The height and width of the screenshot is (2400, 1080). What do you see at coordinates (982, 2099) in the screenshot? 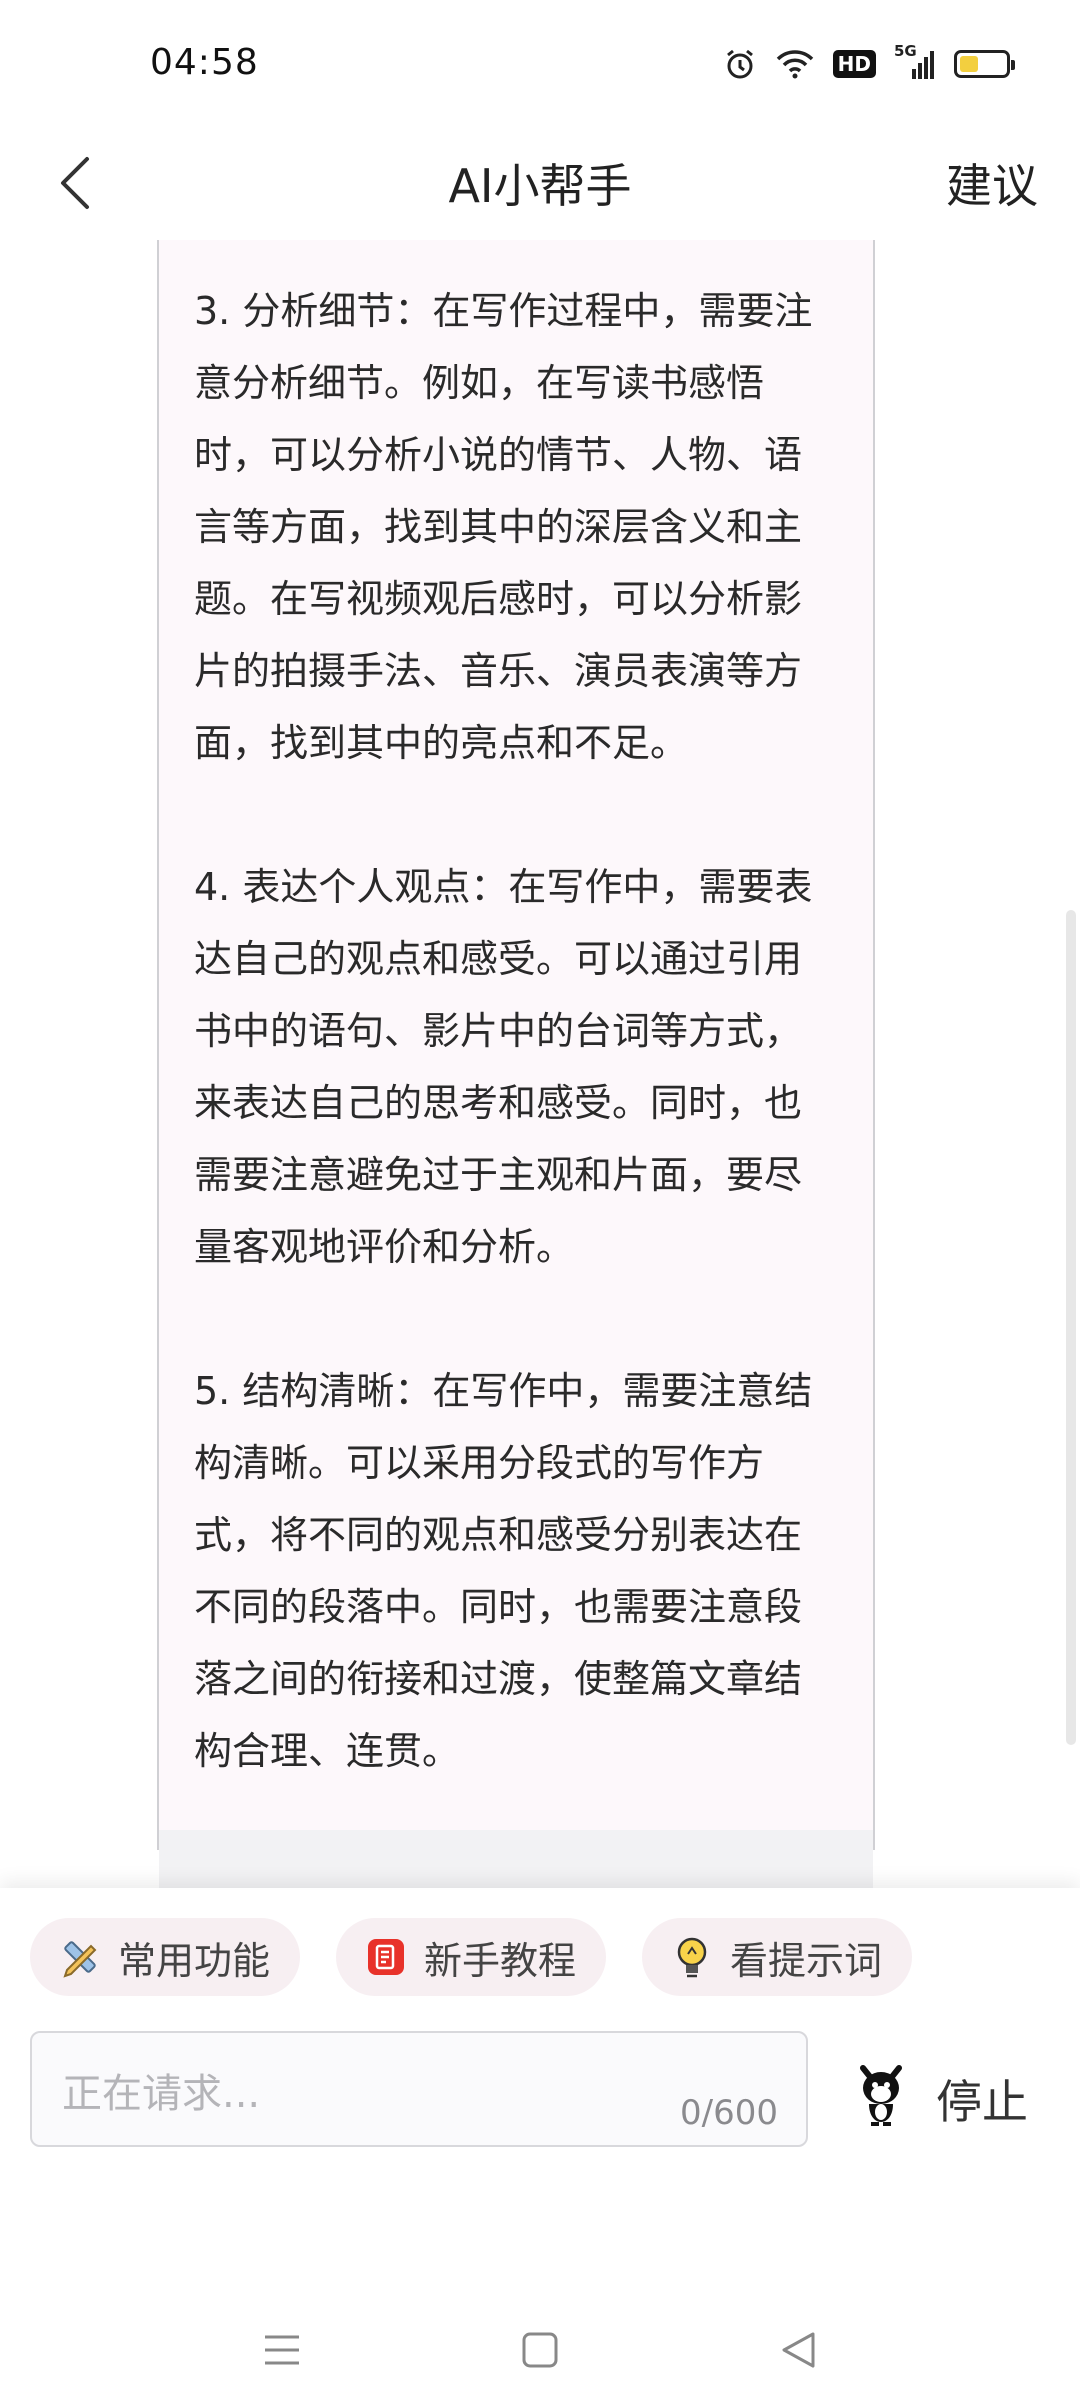
I see `stop-button: 停止` at bounding box center [982, 2099].